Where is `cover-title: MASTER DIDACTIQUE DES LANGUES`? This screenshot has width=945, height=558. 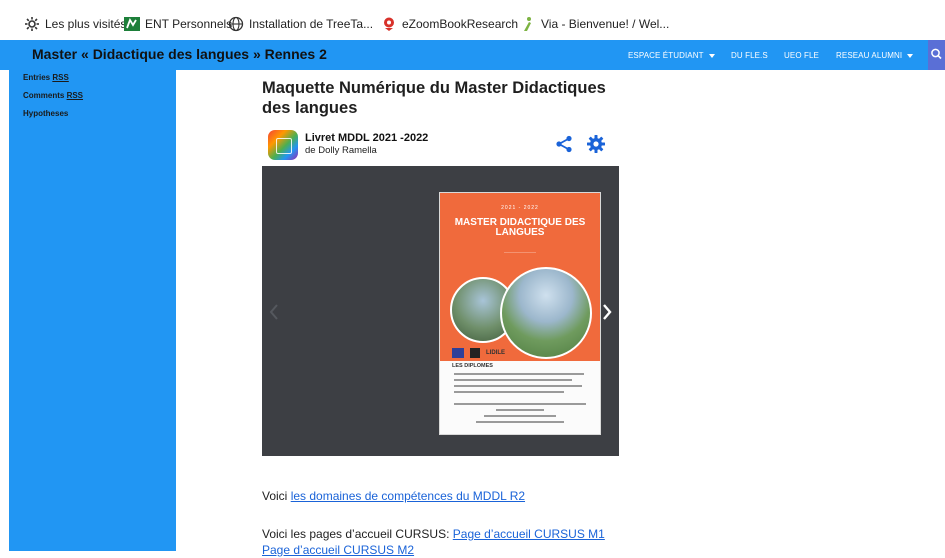
cover-title: MASTER DIDACTIQUE DES LANGUES is located at coordinates (520, 227).